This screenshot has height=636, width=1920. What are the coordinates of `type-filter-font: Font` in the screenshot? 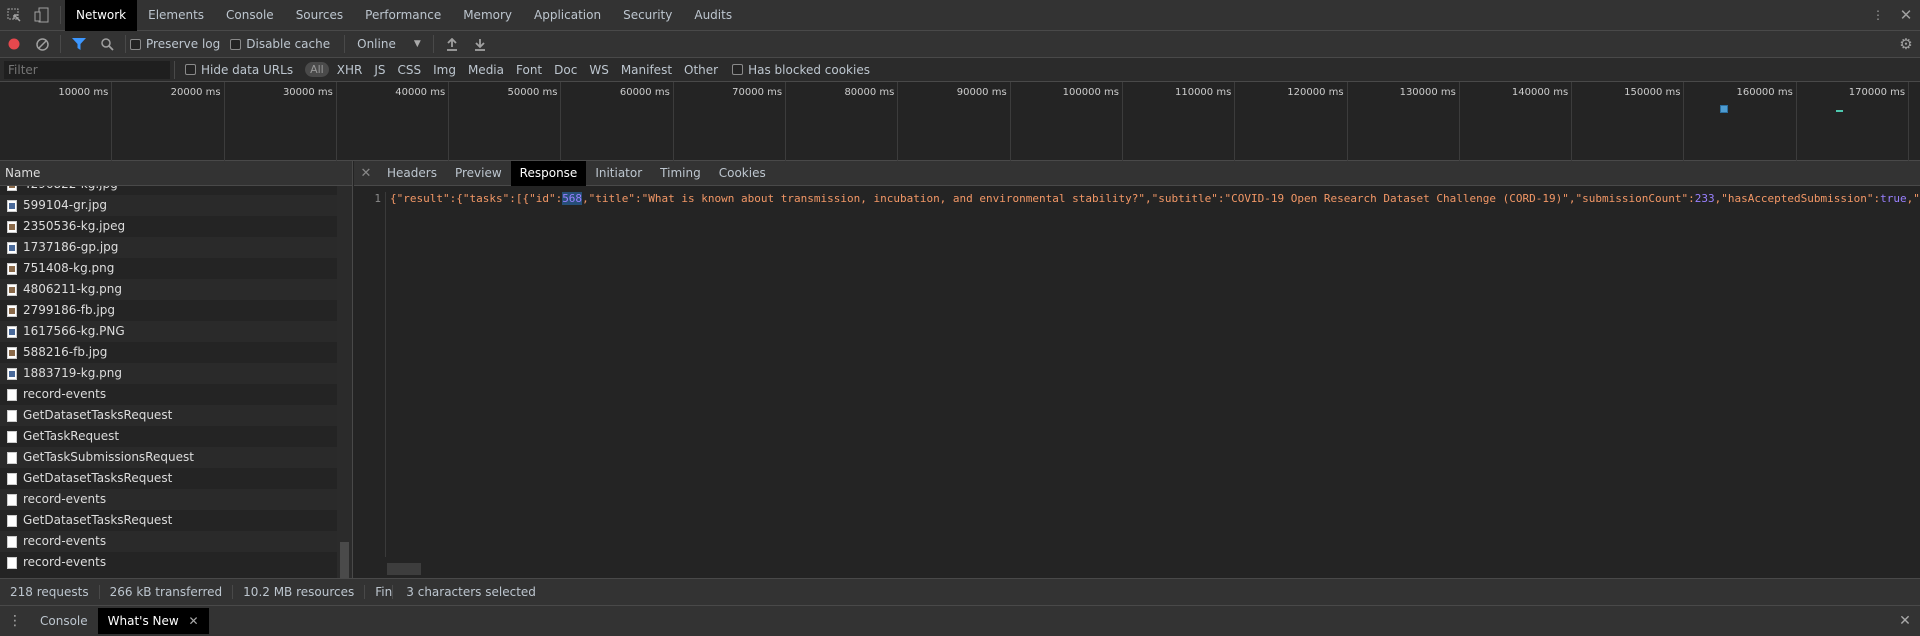 It's located at (529, 70).